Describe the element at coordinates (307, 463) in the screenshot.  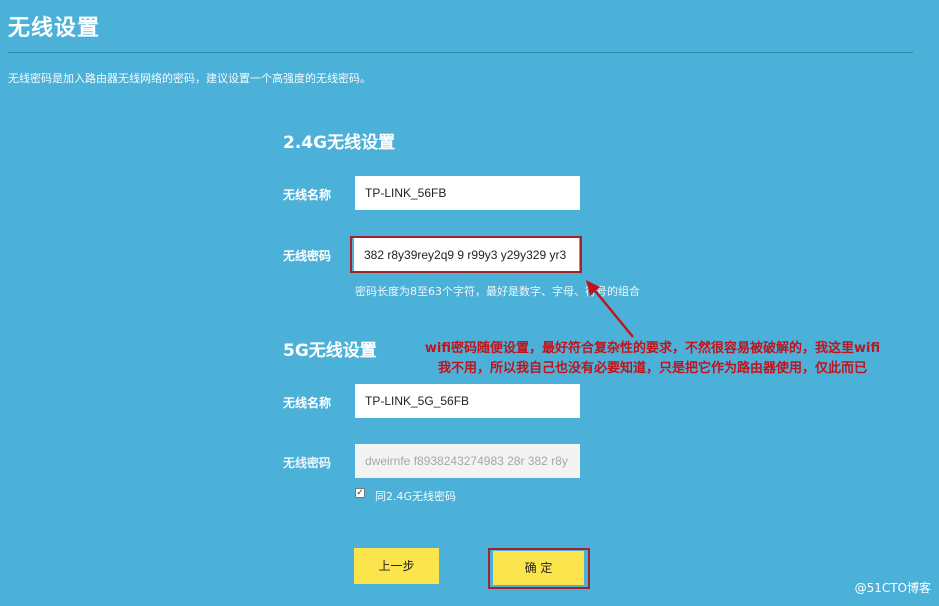
I see `wifi5-password-label: 无线密码` at that location.